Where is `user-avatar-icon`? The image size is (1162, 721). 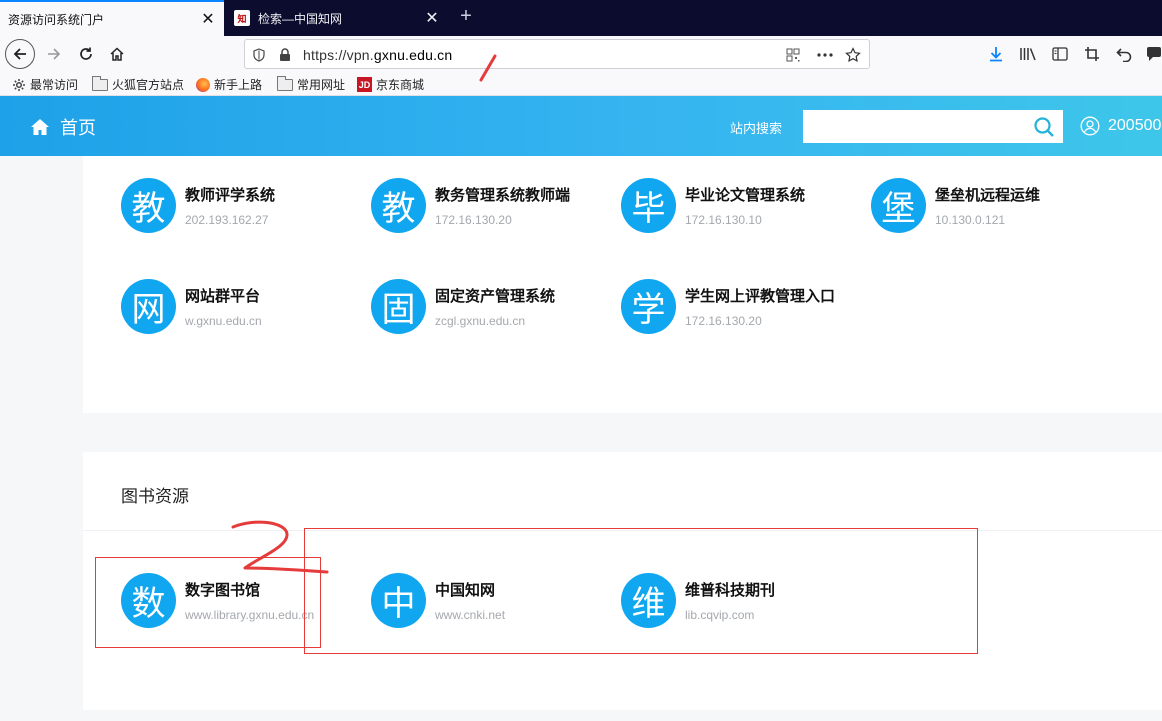
user-avatar-icon is located at coordinates (1090, 126).